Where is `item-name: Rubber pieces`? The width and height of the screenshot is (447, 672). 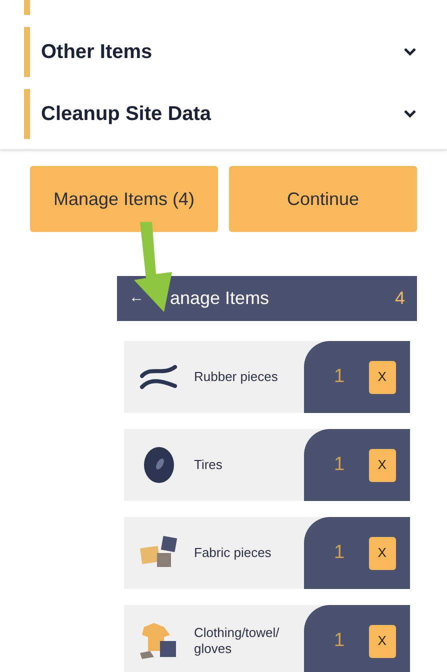
item-name: Rubber pieces is located at coordinates (236, 377).